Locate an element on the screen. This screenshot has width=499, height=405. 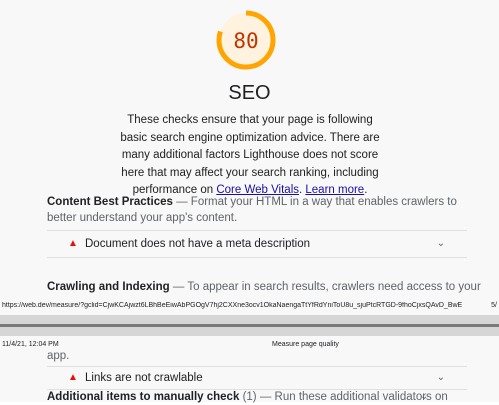
score-value: 80 is located at coordinates (246, 41).